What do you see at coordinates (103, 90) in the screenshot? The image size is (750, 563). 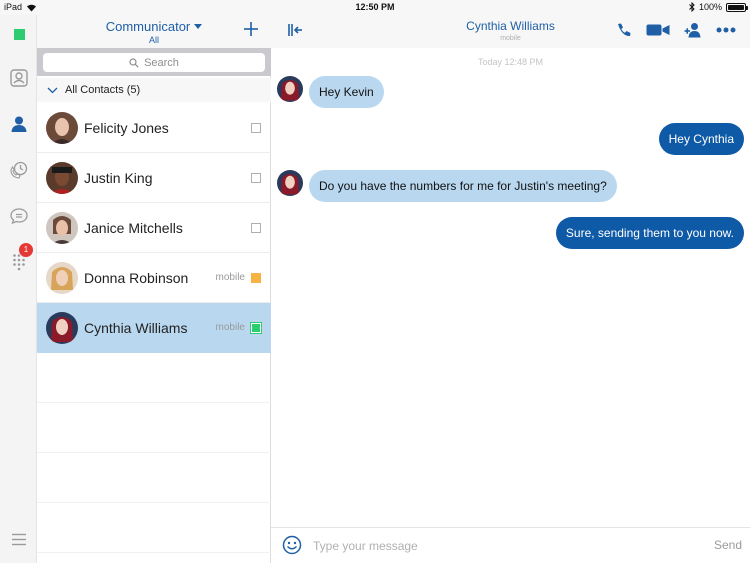 I see `contact-group-label: All Contacts (5)` at bounding box center [103, 90].